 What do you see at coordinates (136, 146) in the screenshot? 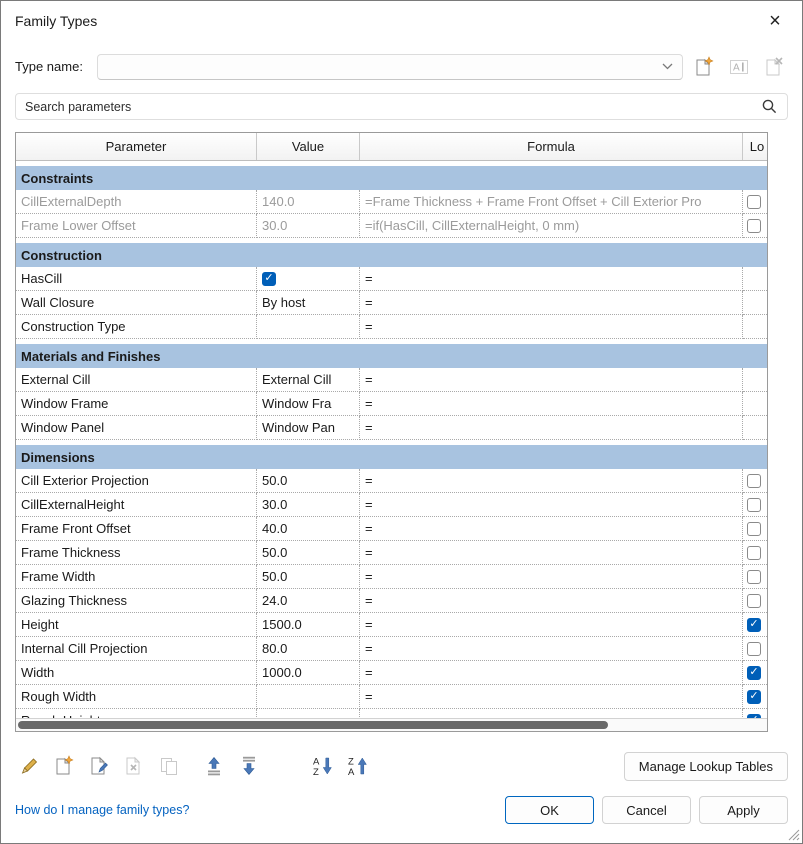
I see `column-header-parameter: Parameter` at bounding box center [136, 146].